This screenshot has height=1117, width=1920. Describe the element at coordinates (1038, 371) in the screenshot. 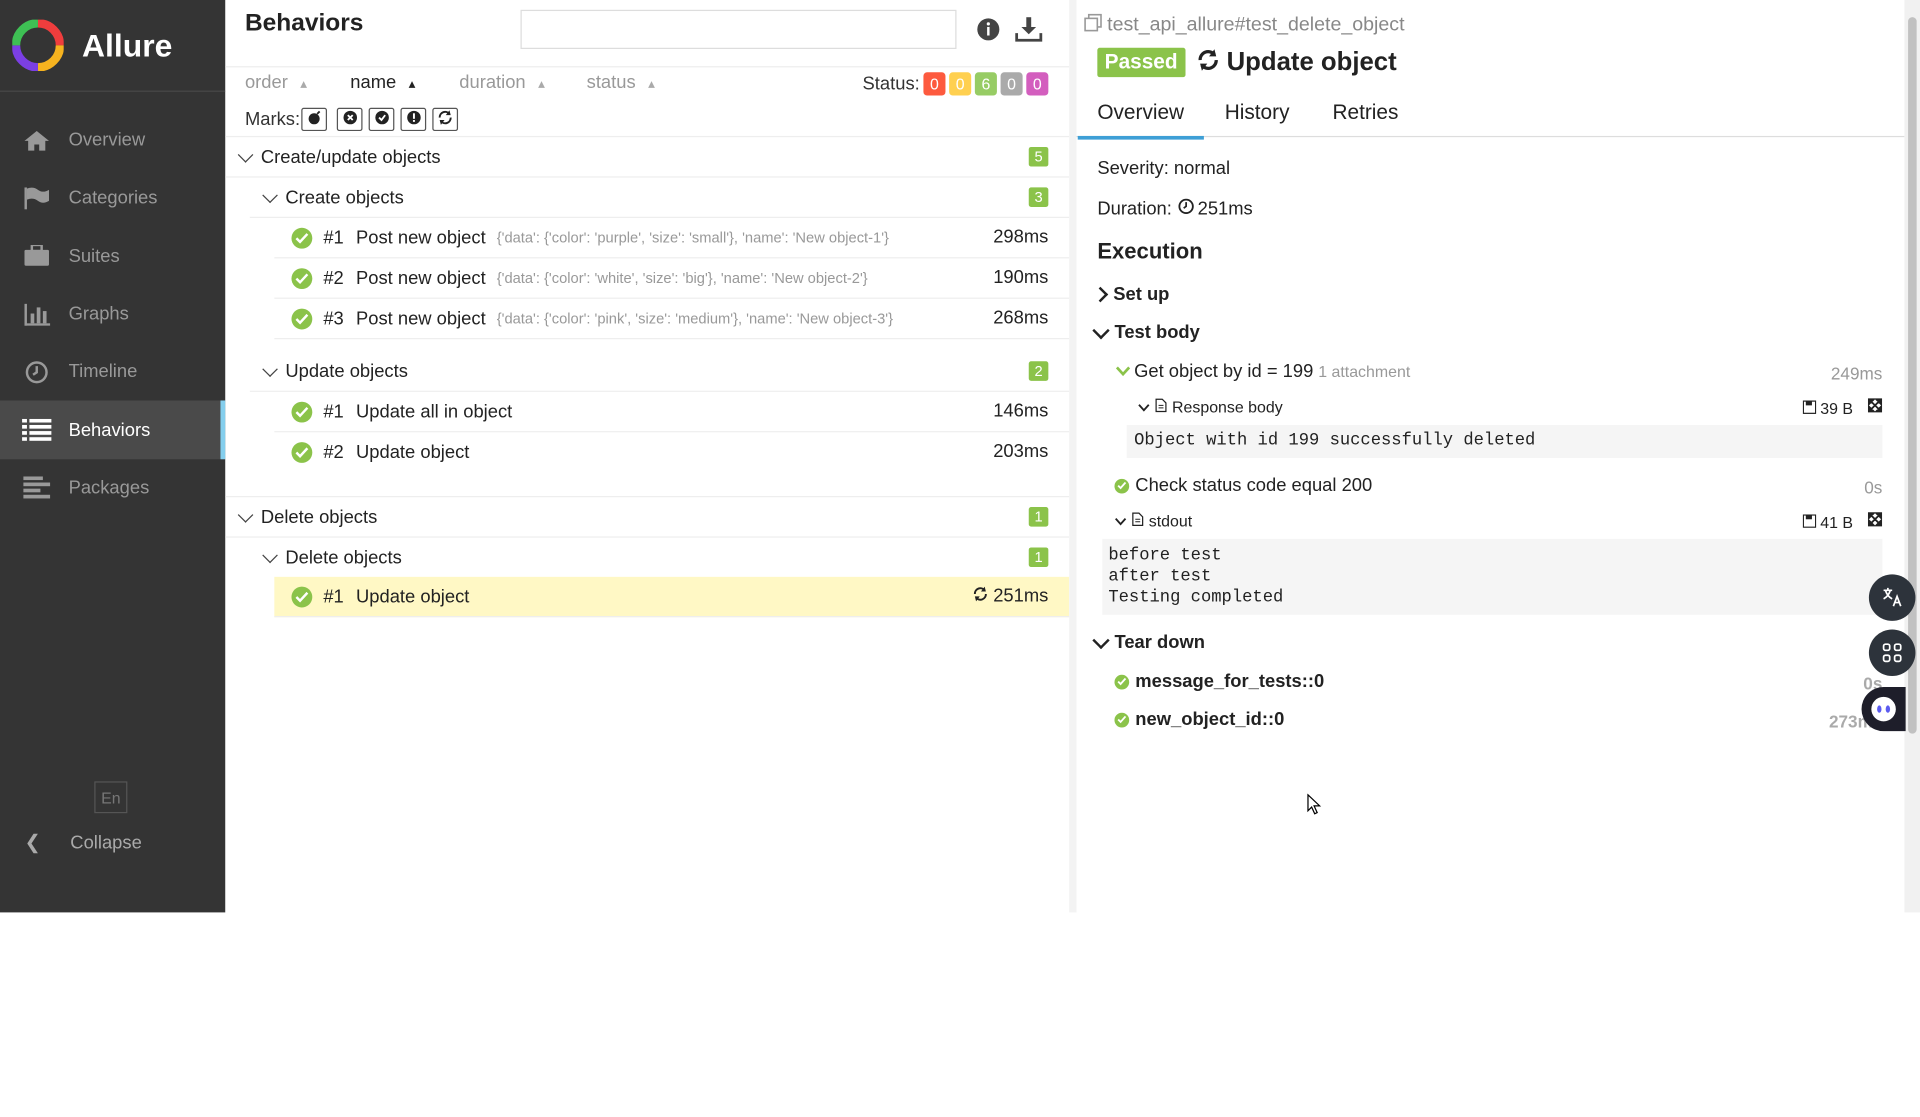

I see `subgroup-count: 2` at that location.